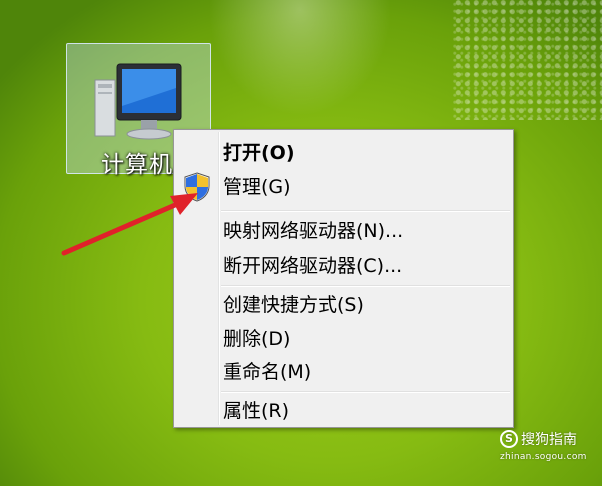 The width and height of the screenshot is (602, 486). I want to click on watermark-name: 搜狗指南, so click(549, 439).